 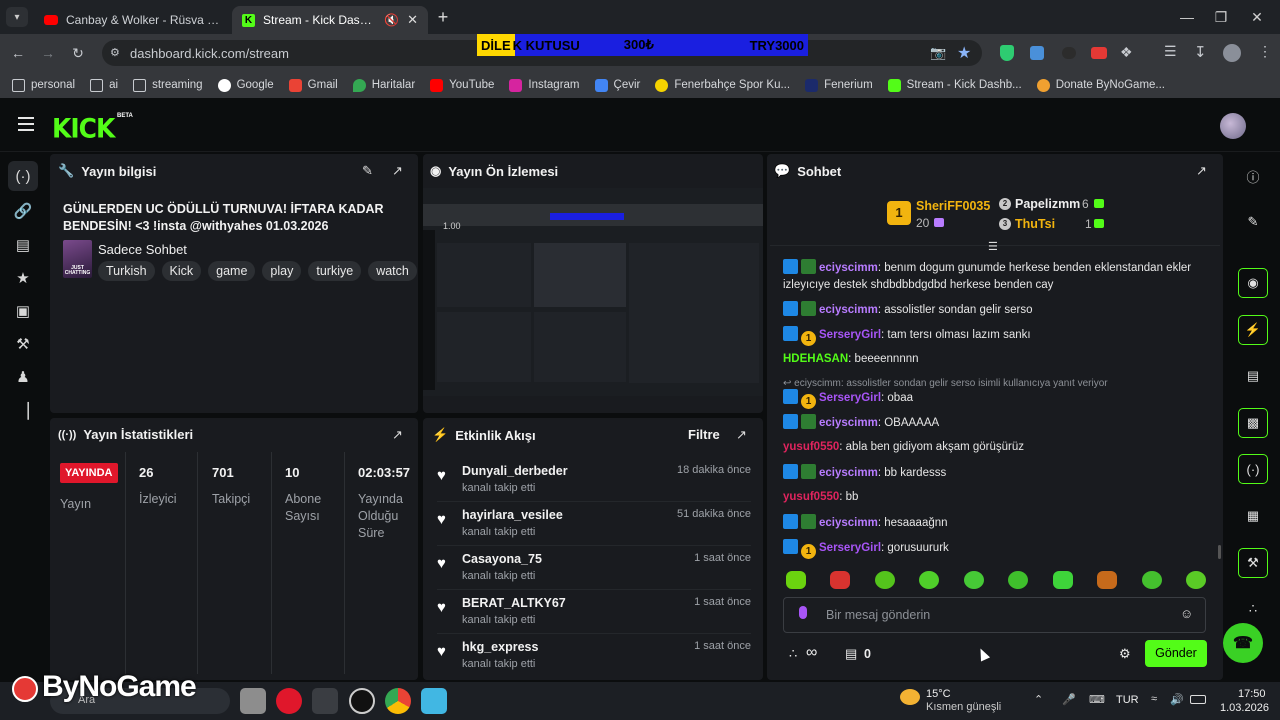 What do you see at coordinates (142, 249) in the screenshot?
I see `category-name: Sadece Sohbet` at bounding box center [142, 249].